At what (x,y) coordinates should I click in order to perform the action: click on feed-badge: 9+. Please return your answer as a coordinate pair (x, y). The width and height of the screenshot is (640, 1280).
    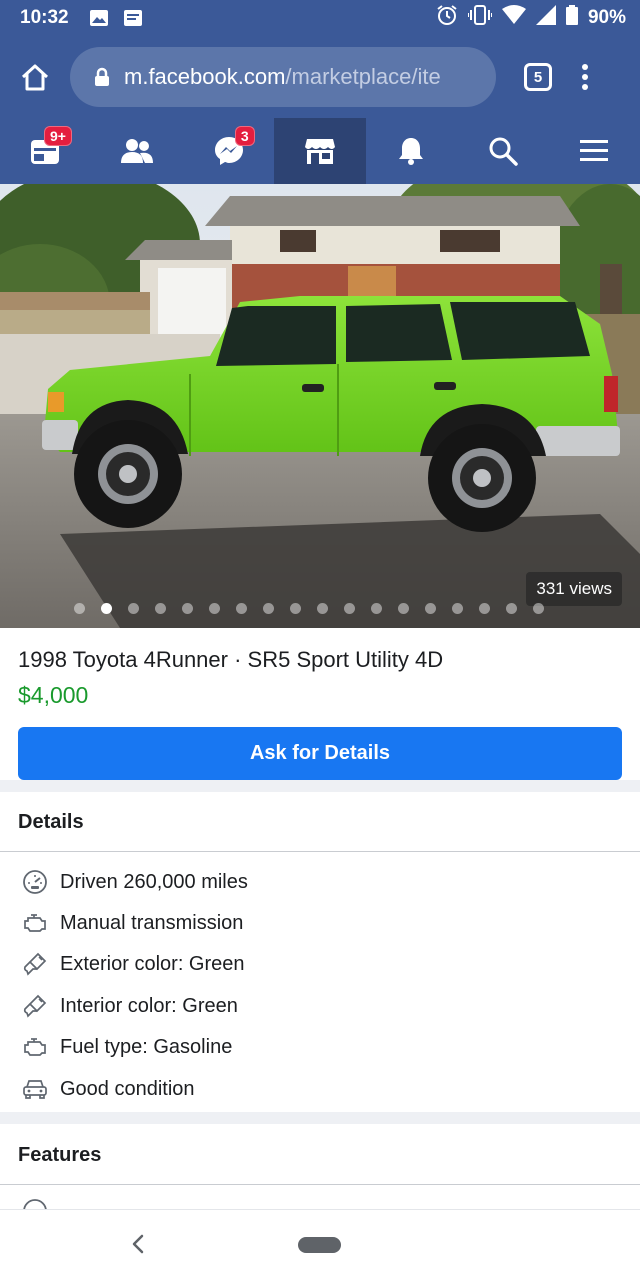
    Looking at the image, I should click on (58, 136).